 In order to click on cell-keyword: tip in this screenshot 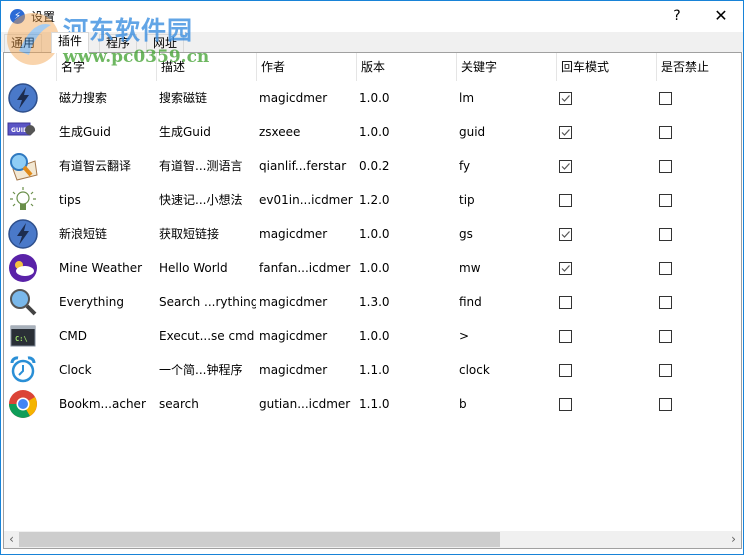, I will do `click(507, 200)`.